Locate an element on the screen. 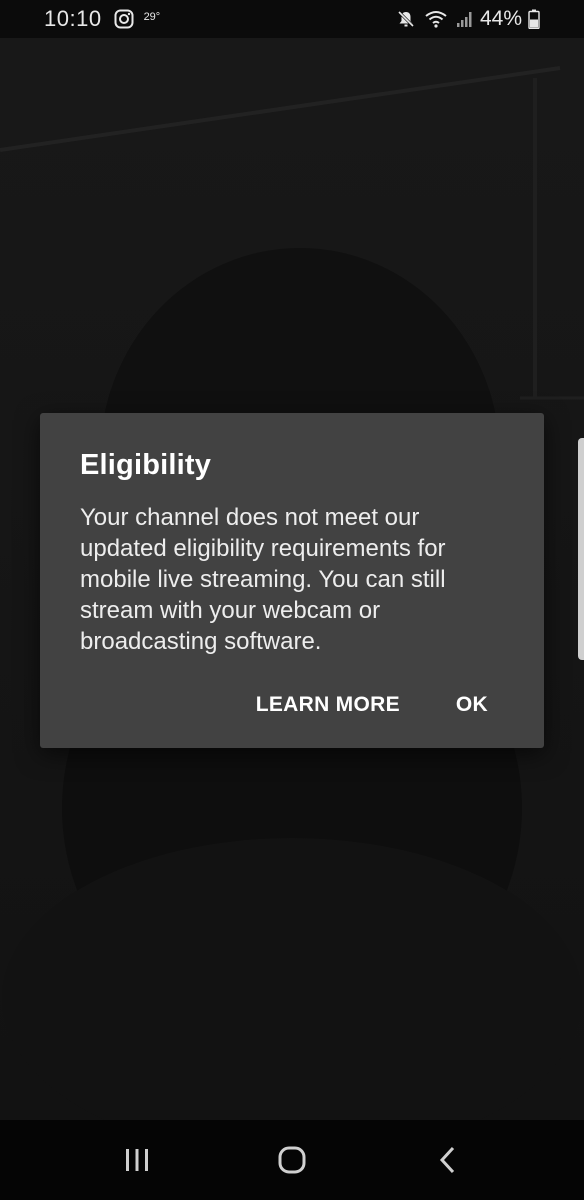 The height and width of the screenshot is (1200, 584). dialog-actions: LEARN MORE OK is located at coordinates (400, 705).